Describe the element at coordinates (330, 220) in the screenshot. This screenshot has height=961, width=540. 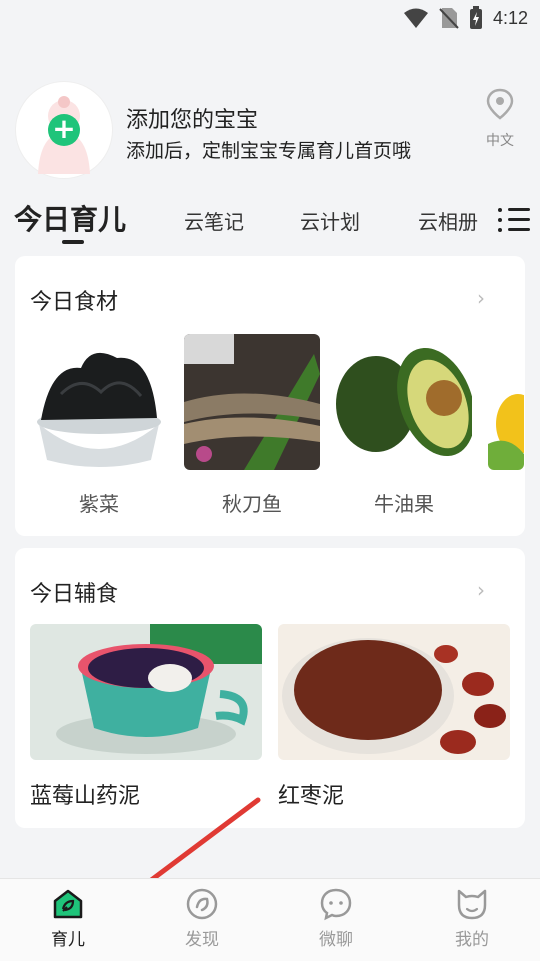
I see `tab-cloud-plan: 云计划` at that location.